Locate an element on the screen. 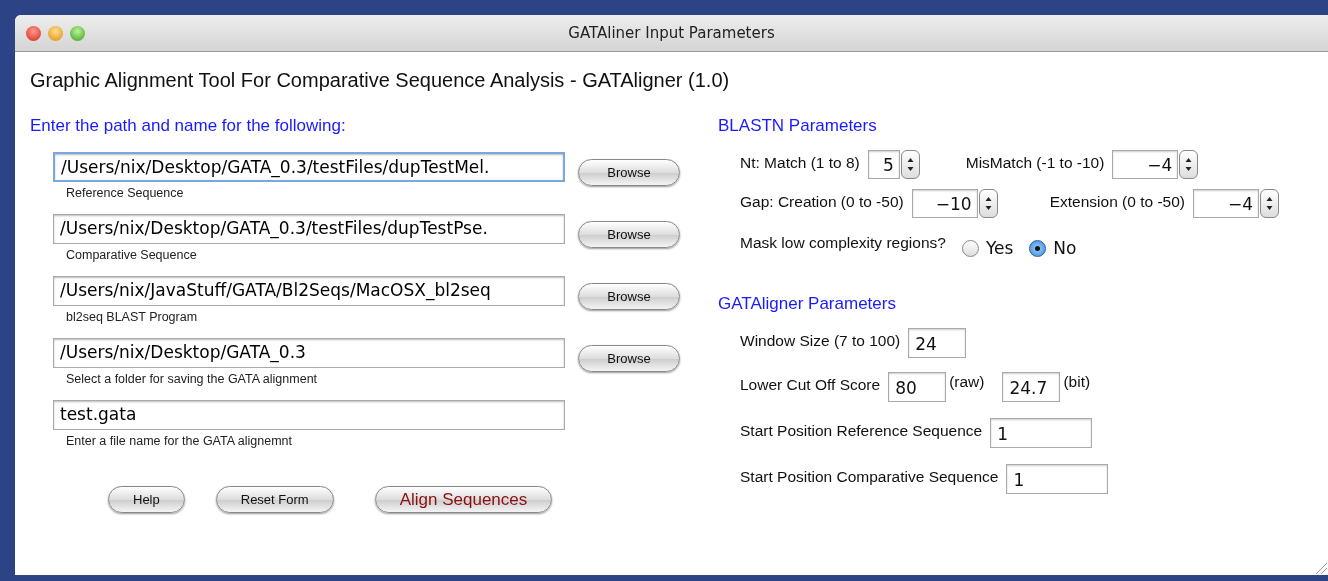 Image resolution: width=1328 pixels, height=581 pixels. unit-label: (raw) is located at coordinates (967, 382).